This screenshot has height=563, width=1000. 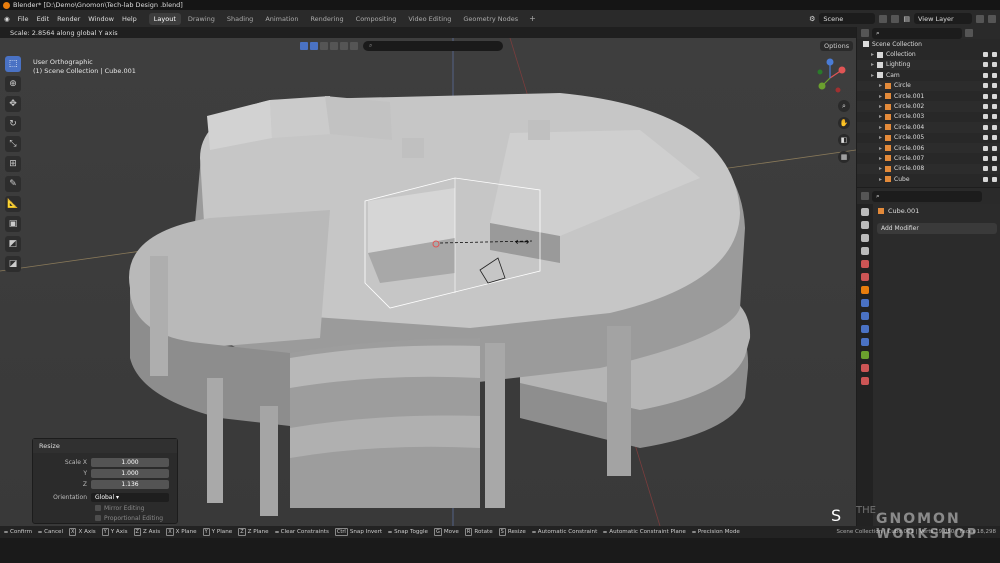 I want to click on outliner-item: ▸ Circle.005, so click(x=928, y=138).